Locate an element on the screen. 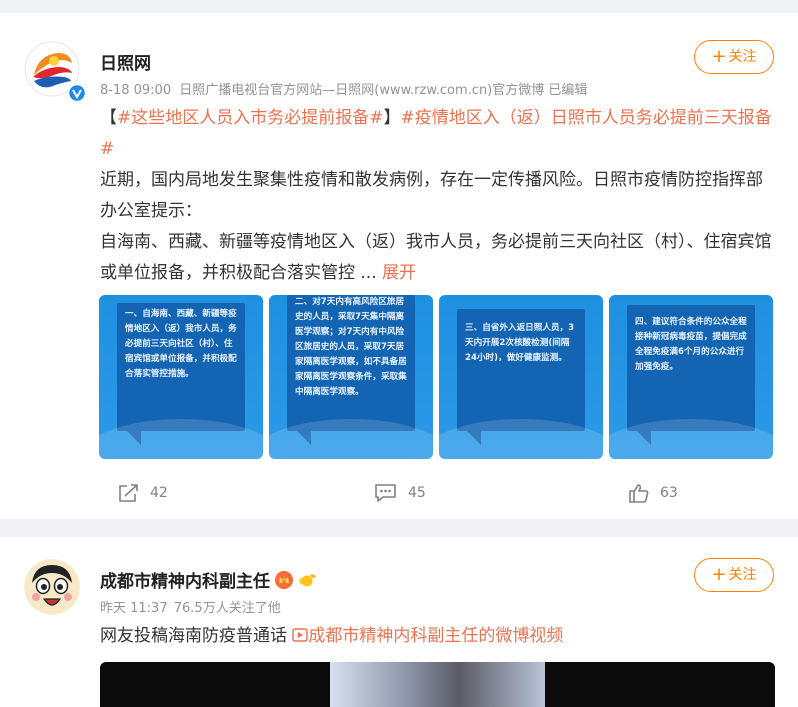 This screenshot has width=798, height=707. expand-link: 展开 is located at coordinates (399, 273).